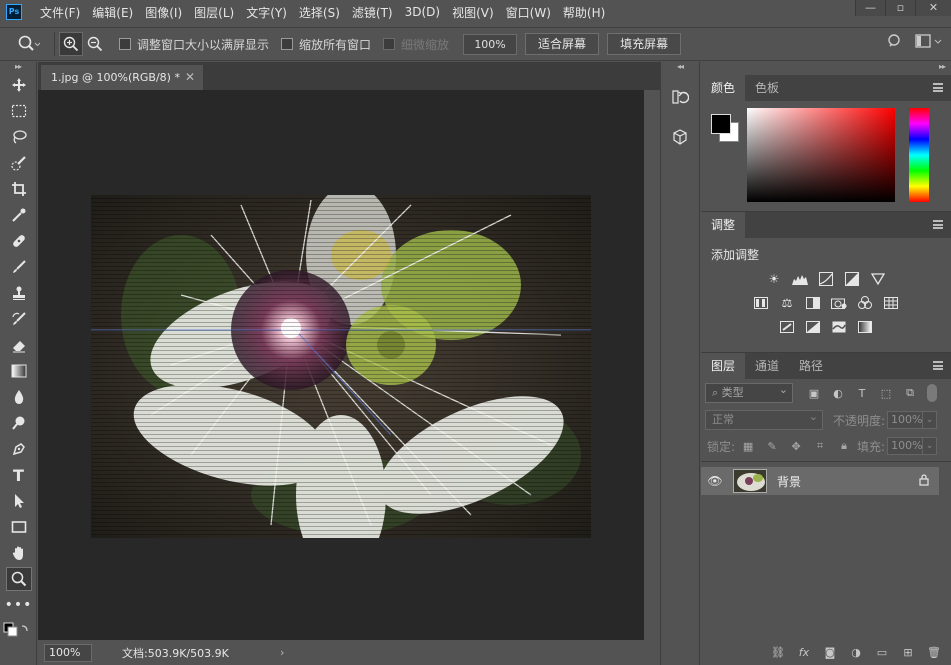 Image resolution: width=951 pixels, height=665 pixels. I want to click on gradient-map-icon, so click(865, 327).